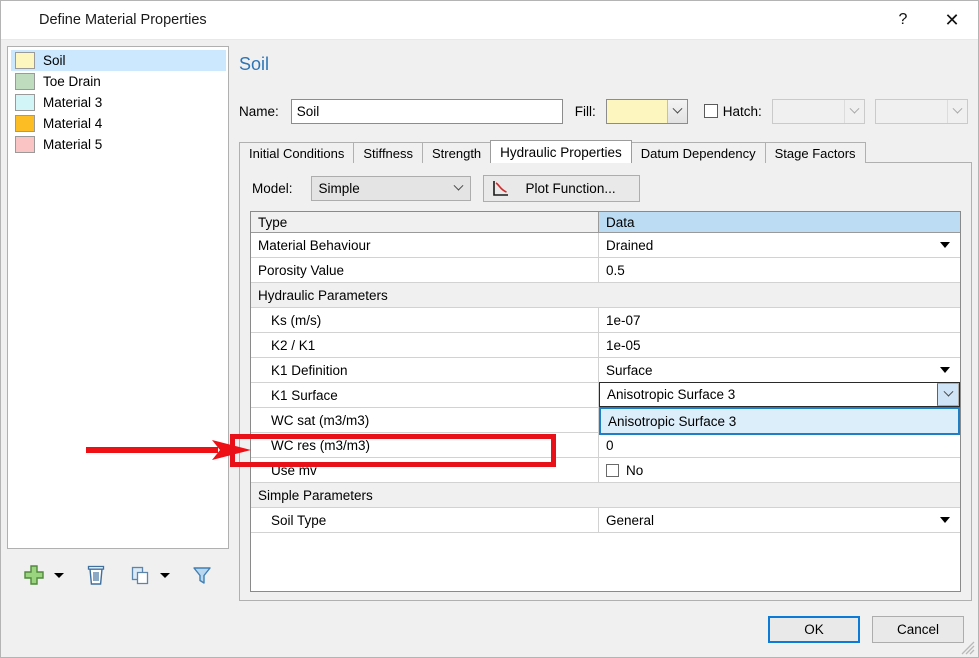 This screenshot has height=658, width=979. I want to click on hatch-label: Hatch:, so click(742, 111).